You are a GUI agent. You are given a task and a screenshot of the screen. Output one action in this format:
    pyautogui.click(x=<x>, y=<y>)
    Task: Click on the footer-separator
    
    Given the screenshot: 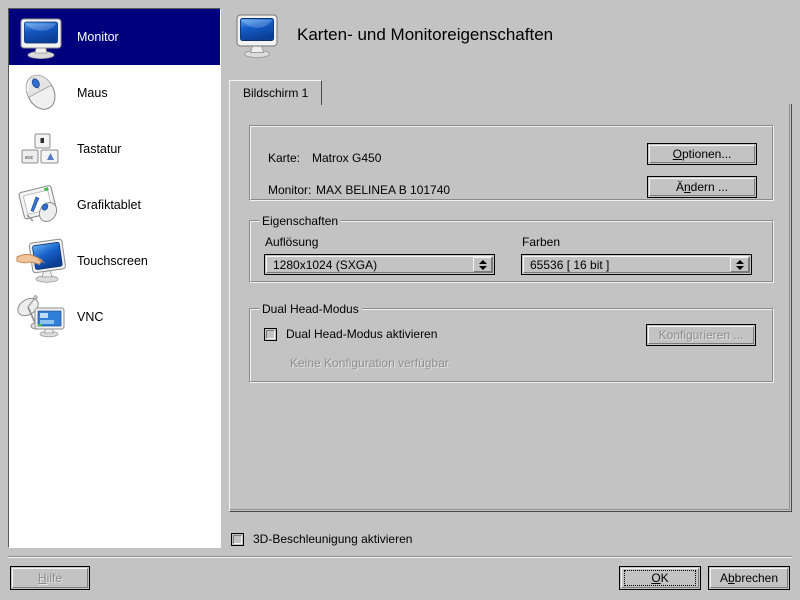 What is the action you would take?
    pyautogui.click(x=400, y=557)
    